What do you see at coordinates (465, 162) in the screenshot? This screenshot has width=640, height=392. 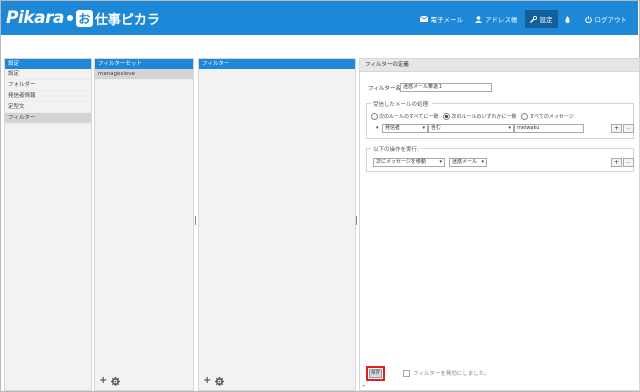 I see `action-folder-value: 迷惑メール` at bounding box center [465, 162].